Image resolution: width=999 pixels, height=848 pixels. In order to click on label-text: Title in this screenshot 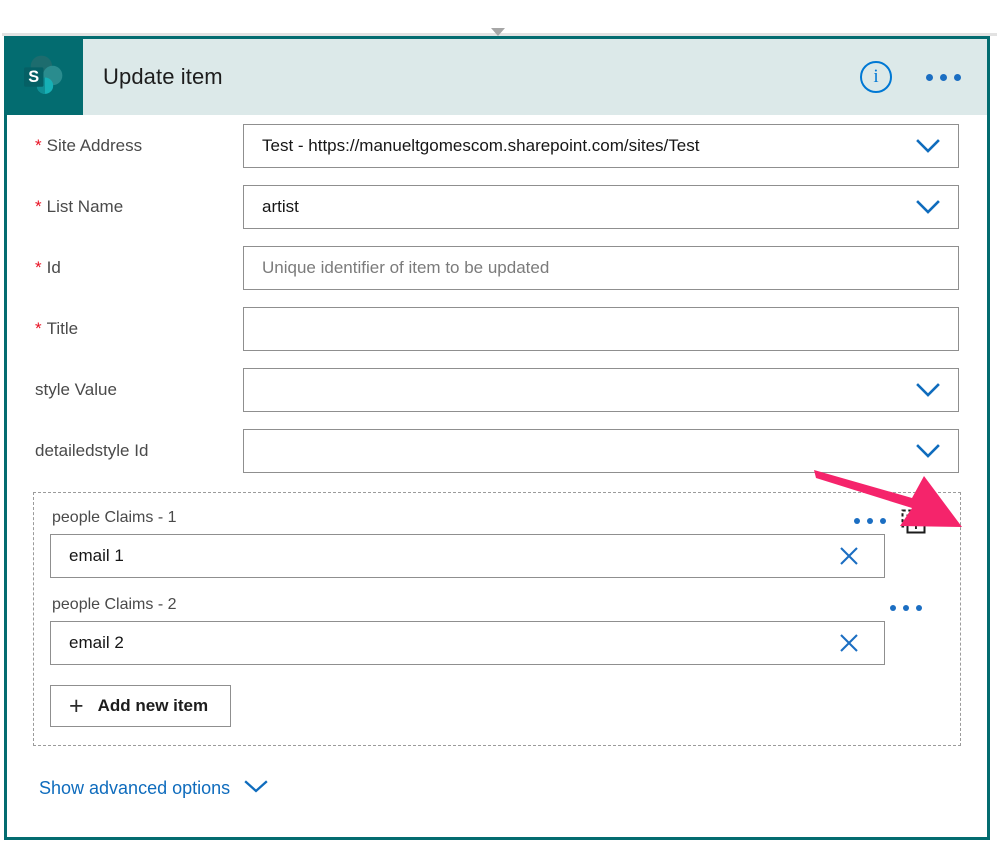, I will do `click(62, 328)`.